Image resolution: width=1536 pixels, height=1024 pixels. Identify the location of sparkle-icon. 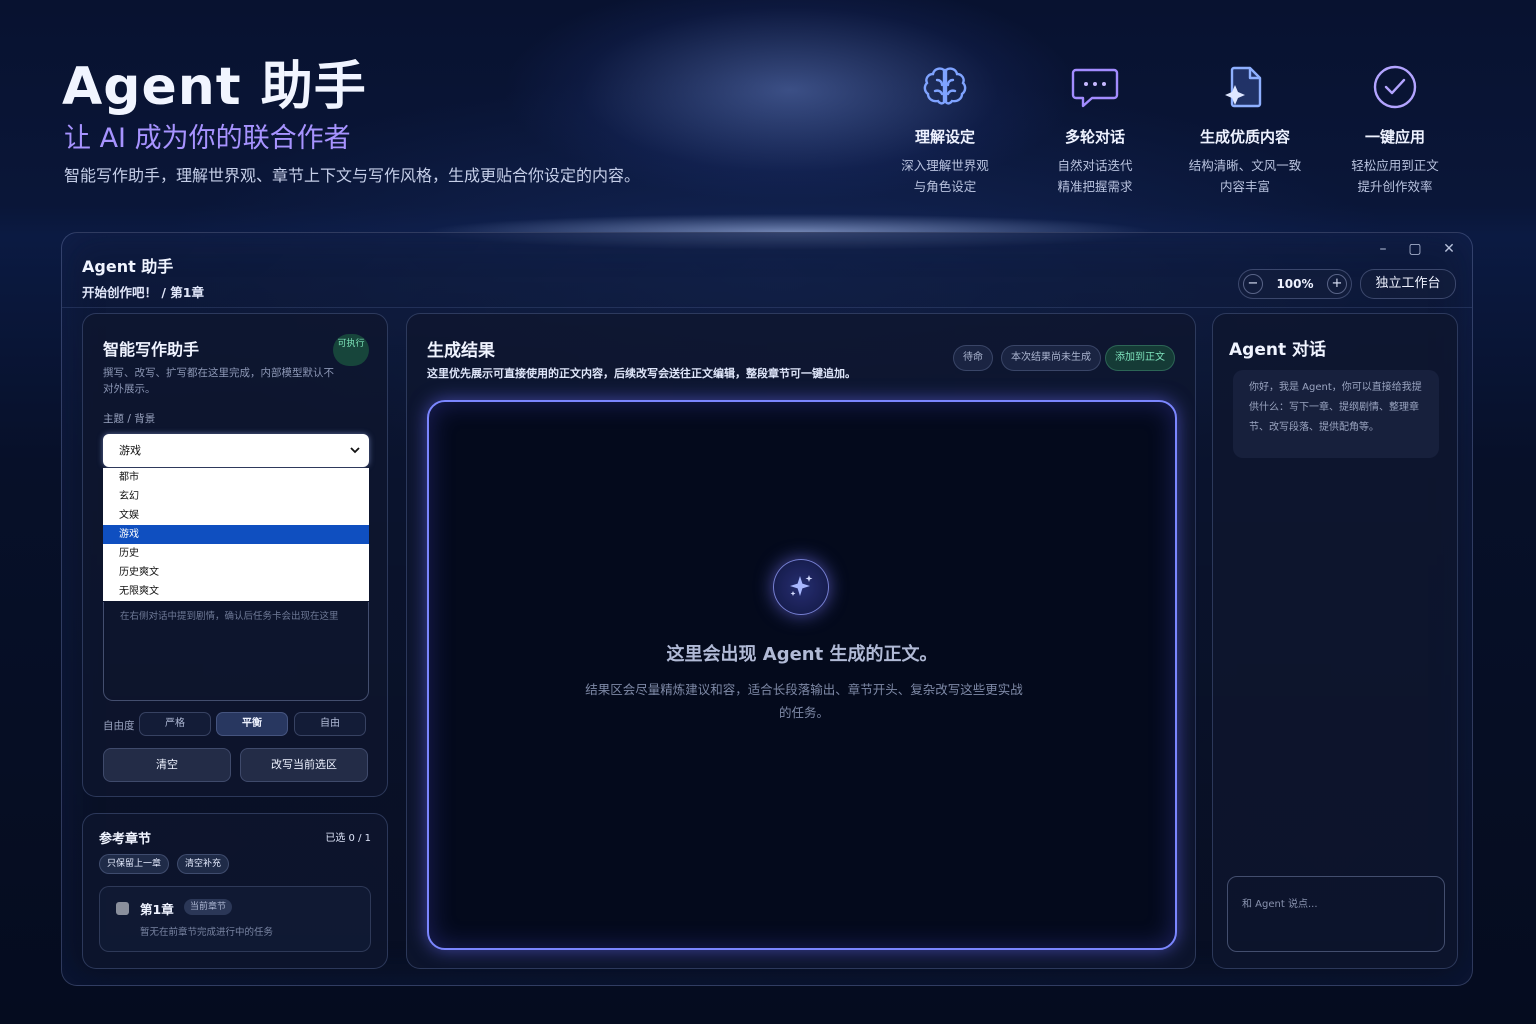
(801, 585).